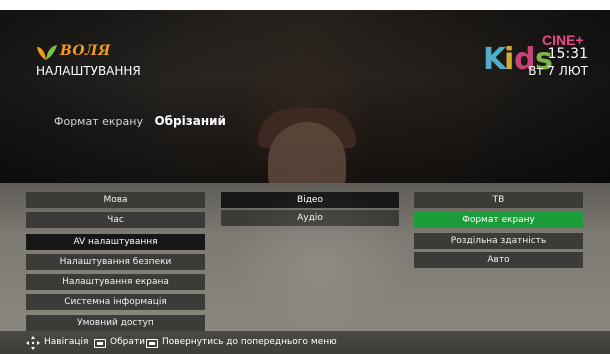 The height and width of the screenshot is (354, 610). Describe the element at coordinates (509, 59) in the screenshot. I see `channel-logo-i: i` at that location.